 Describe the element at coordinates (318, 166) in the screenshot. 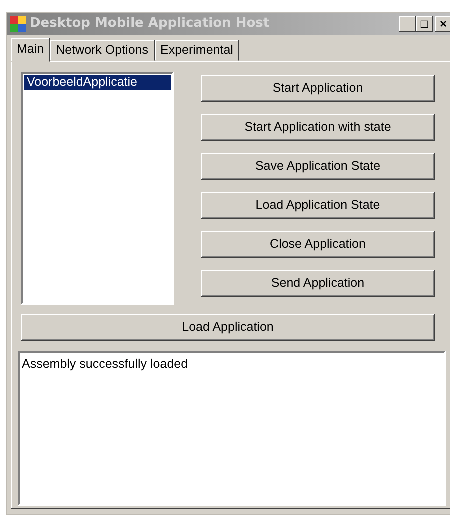

I see `action-button: Save Application State` at that location.